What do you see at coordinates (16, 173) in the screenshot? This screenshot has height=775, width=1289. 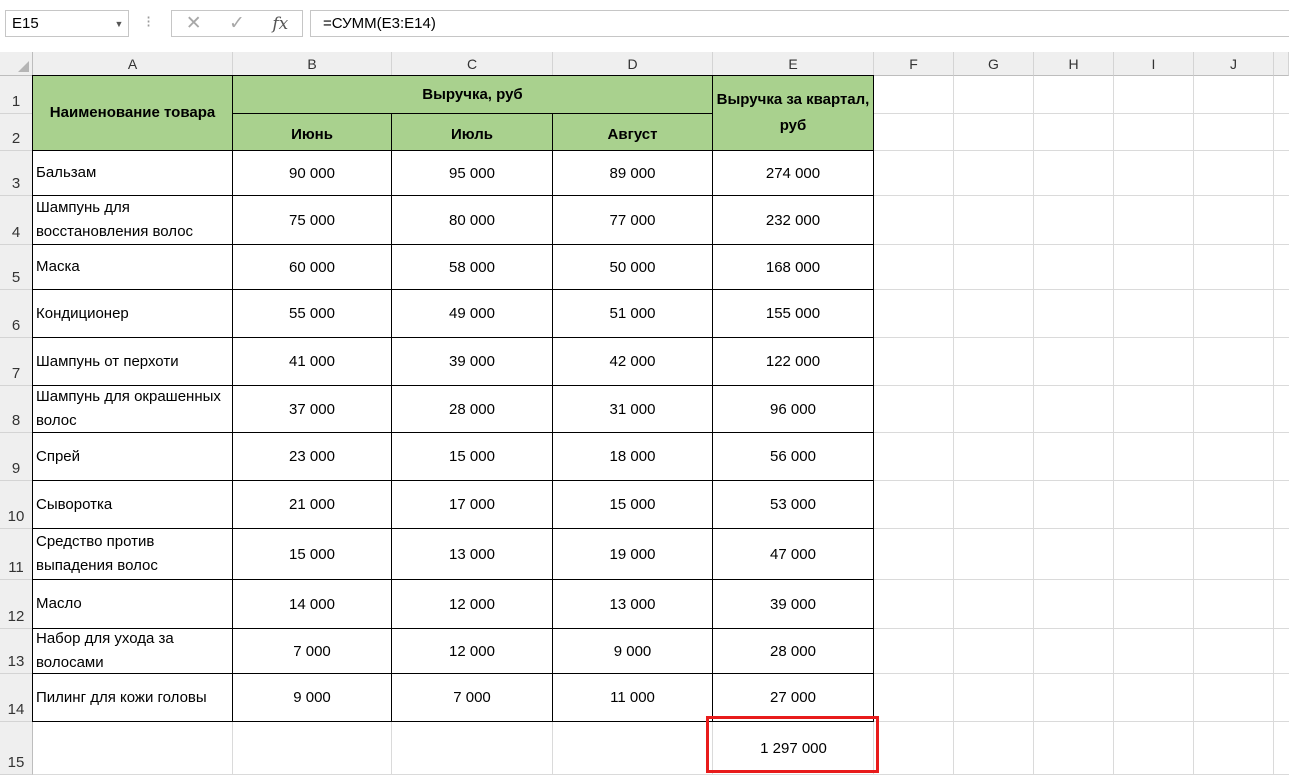 I see `row-header-3: 3` at bounding box center [16, 173].